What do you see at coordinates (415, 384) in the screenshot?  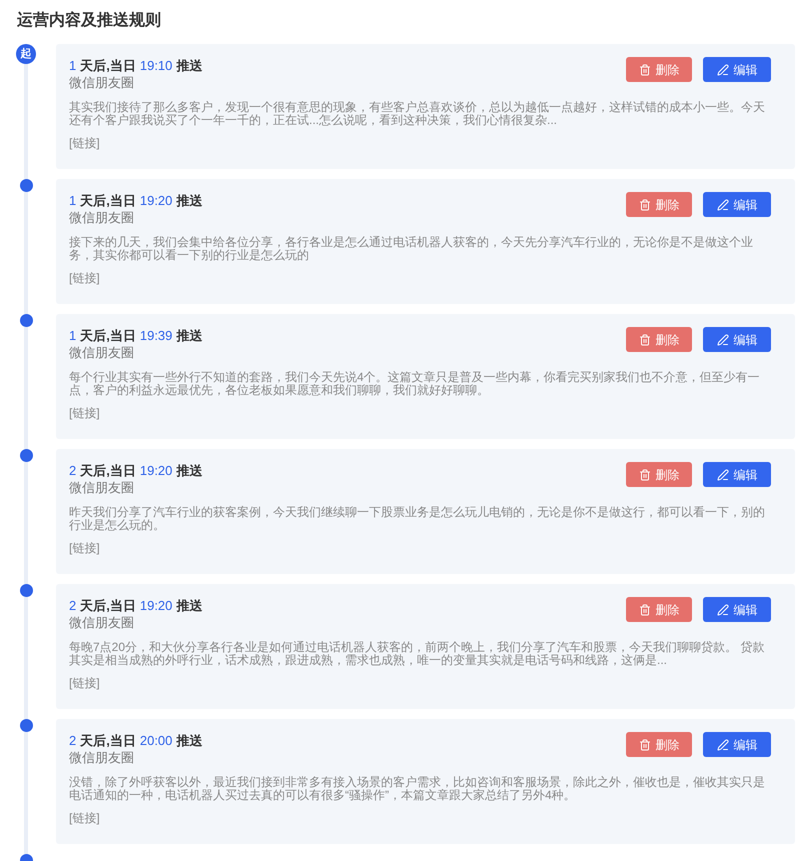 I see `content-text: 每个行业其实有一些外行不知道的套路，我们今天先说4个。这篇文章只是普及一些内幕，你看完买别家我们也不介意，但至少有一点，客户的利益永远最优先，各位老板如果愿意和我们聊聊，我们就好好聊聊。` at bounding box center [415, 384].